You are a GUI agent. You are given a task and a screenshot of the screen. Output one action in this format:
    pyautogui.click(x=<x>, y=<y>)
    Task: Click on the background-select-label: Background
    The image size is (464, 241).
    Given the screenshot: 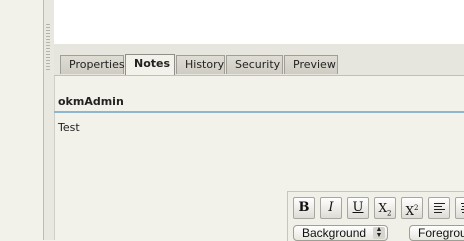 What is the action you would take?
    pyautogui.click(x=334, y=233)
    